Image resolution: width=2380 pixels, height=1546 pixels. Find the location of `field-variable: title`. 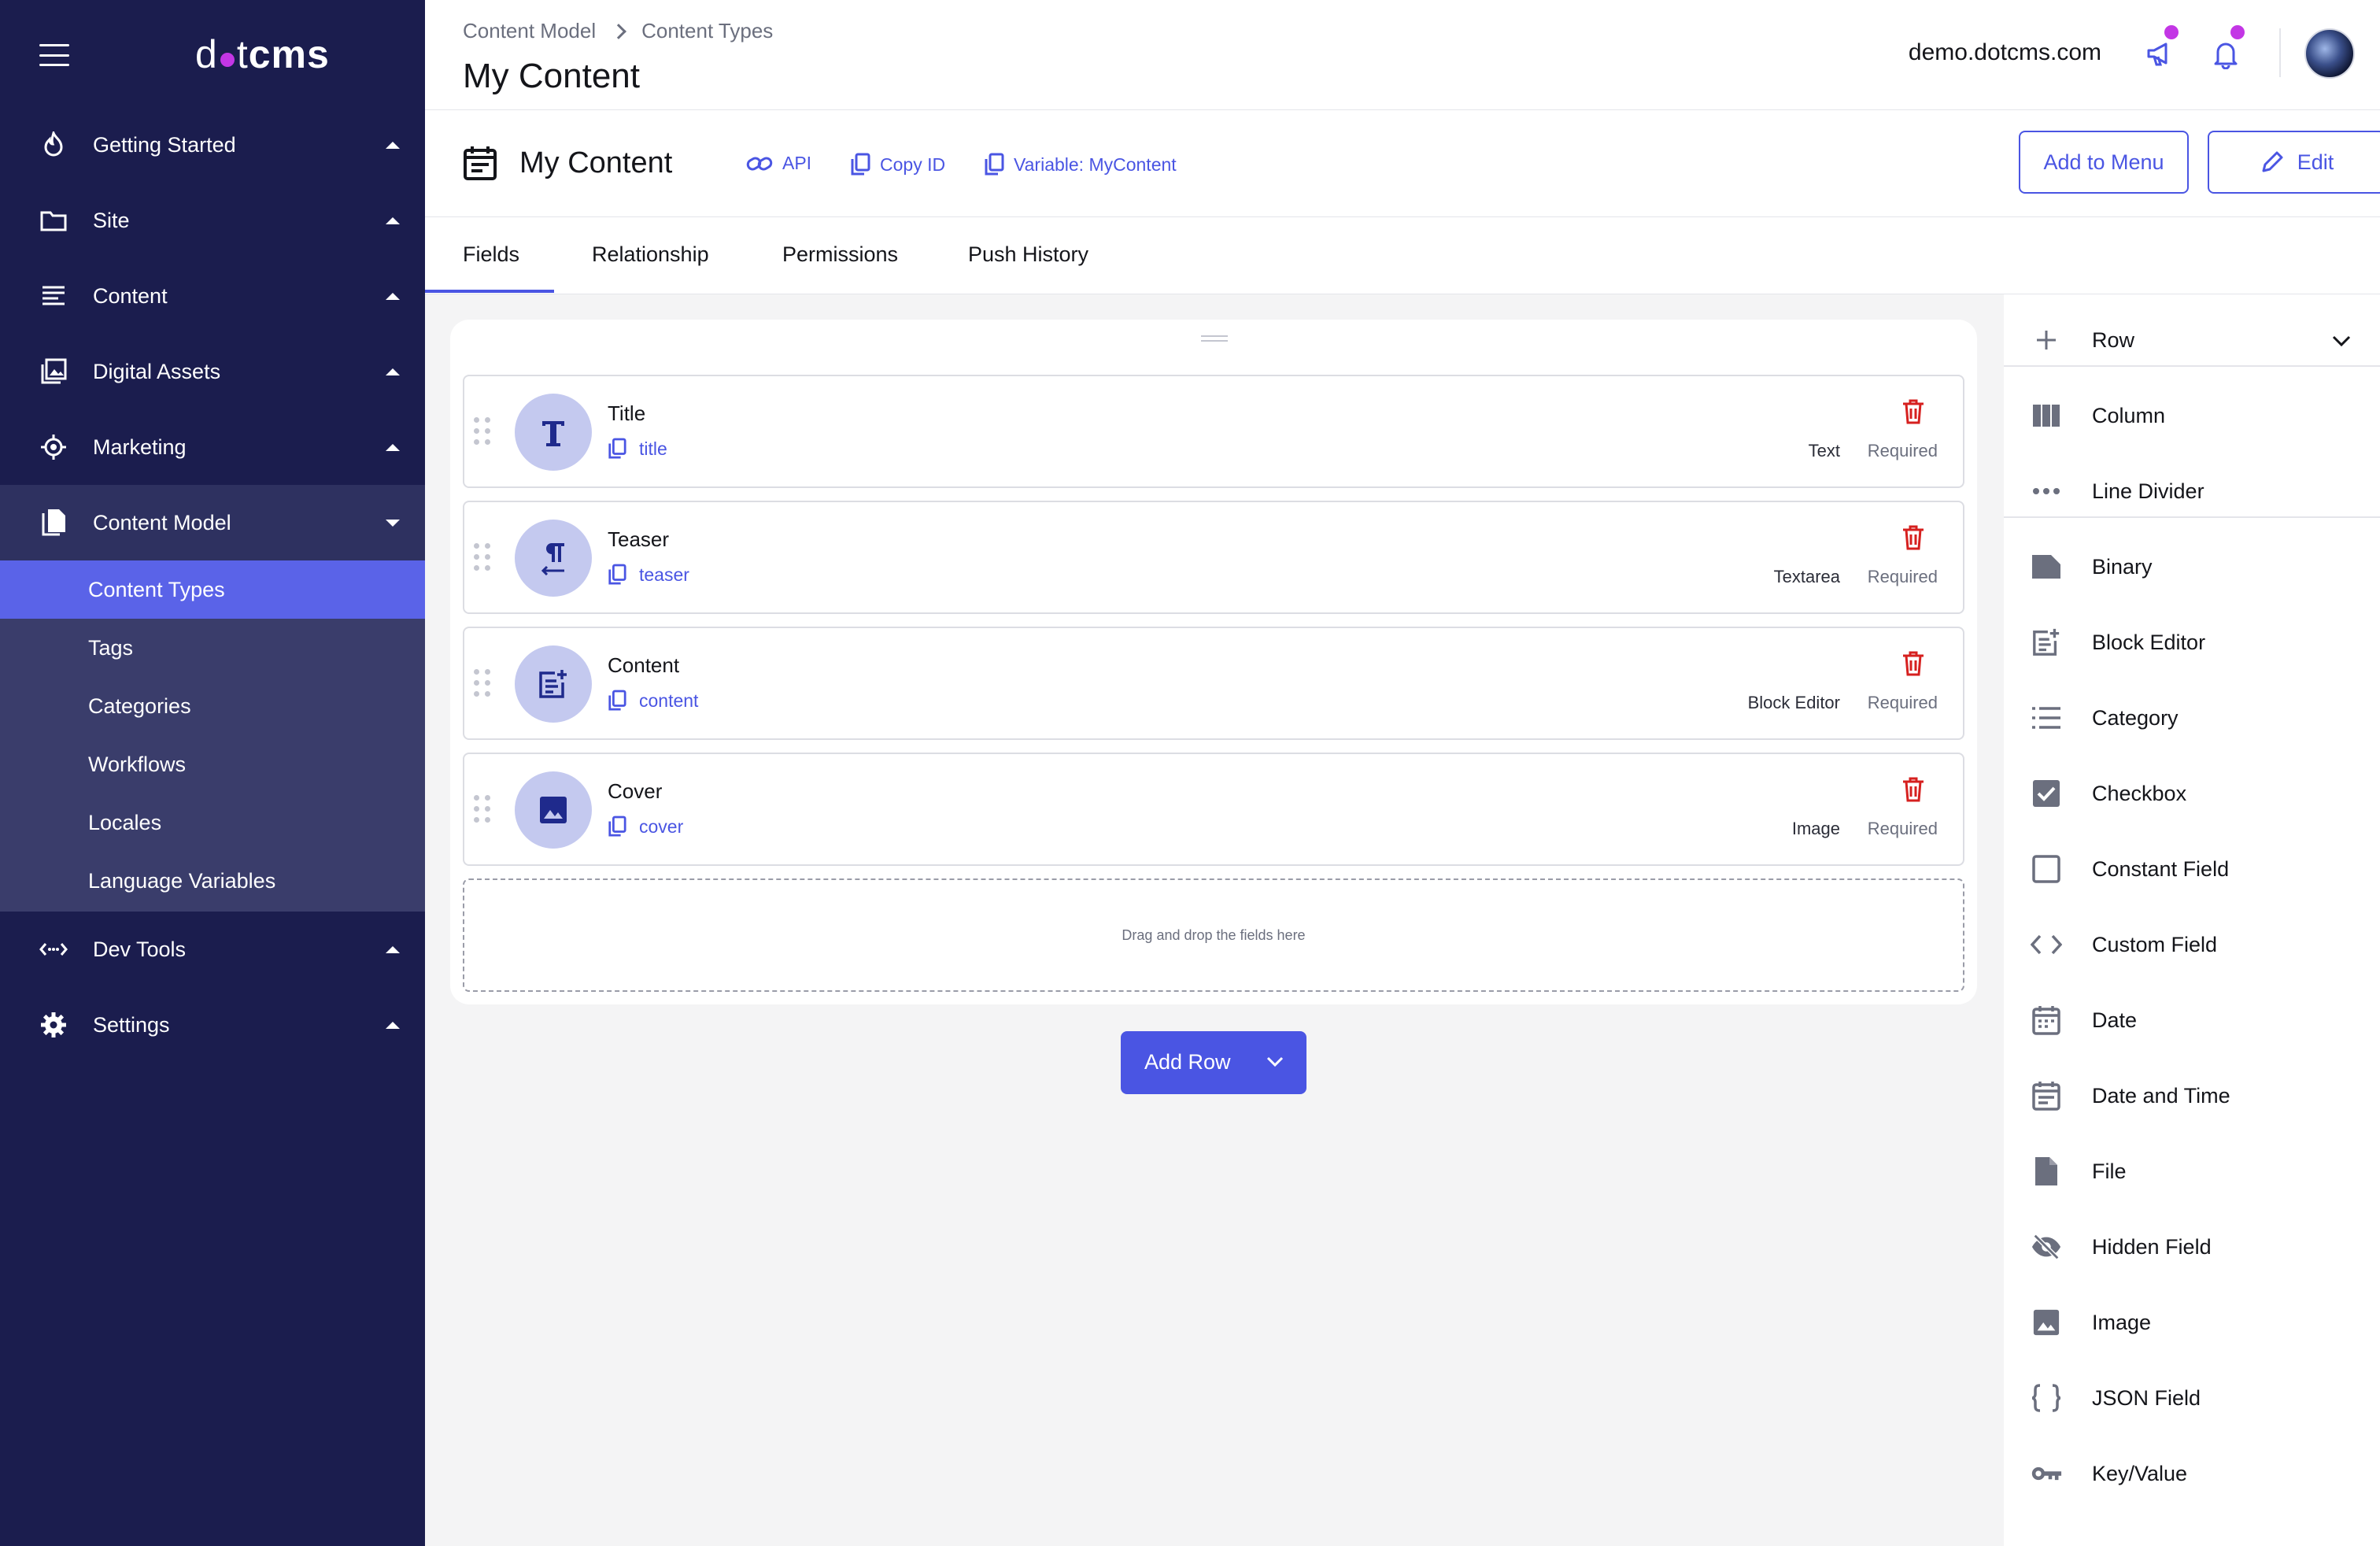

field-variable: title is located at coordinates (637, 449).